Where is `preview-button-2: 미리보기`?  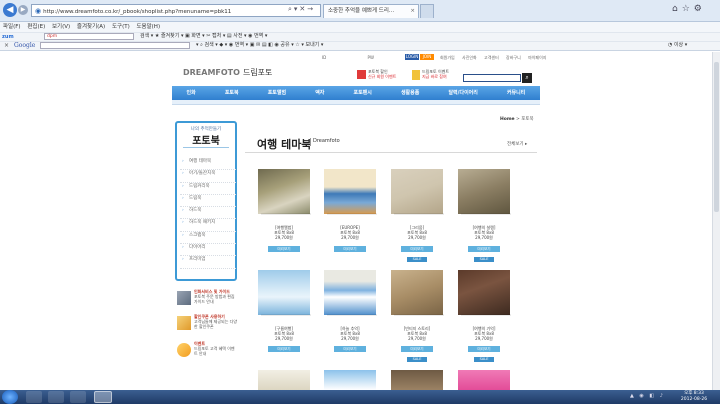 preview-button-2: 미리보기 is located at coordinates (350, 249).